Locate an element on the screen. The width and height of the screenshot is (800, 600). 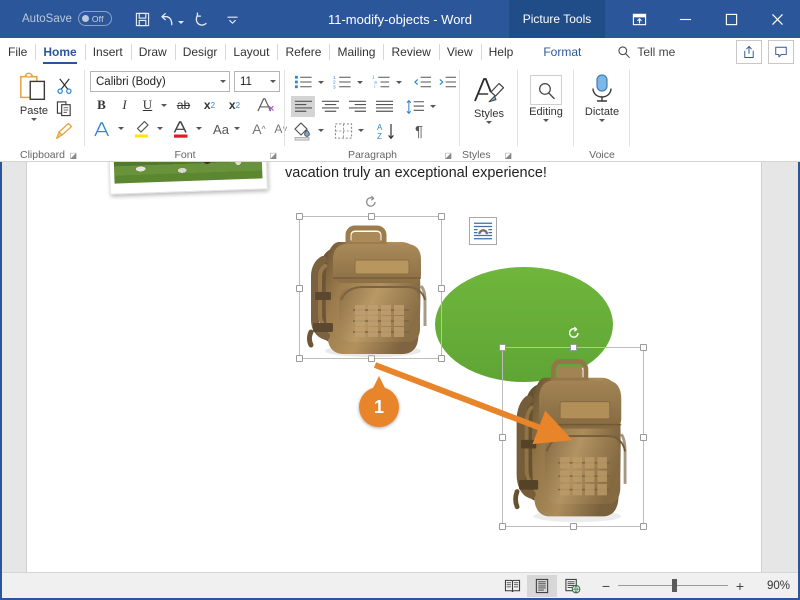
sort-button: AZ is located at coordinates (386, 131).